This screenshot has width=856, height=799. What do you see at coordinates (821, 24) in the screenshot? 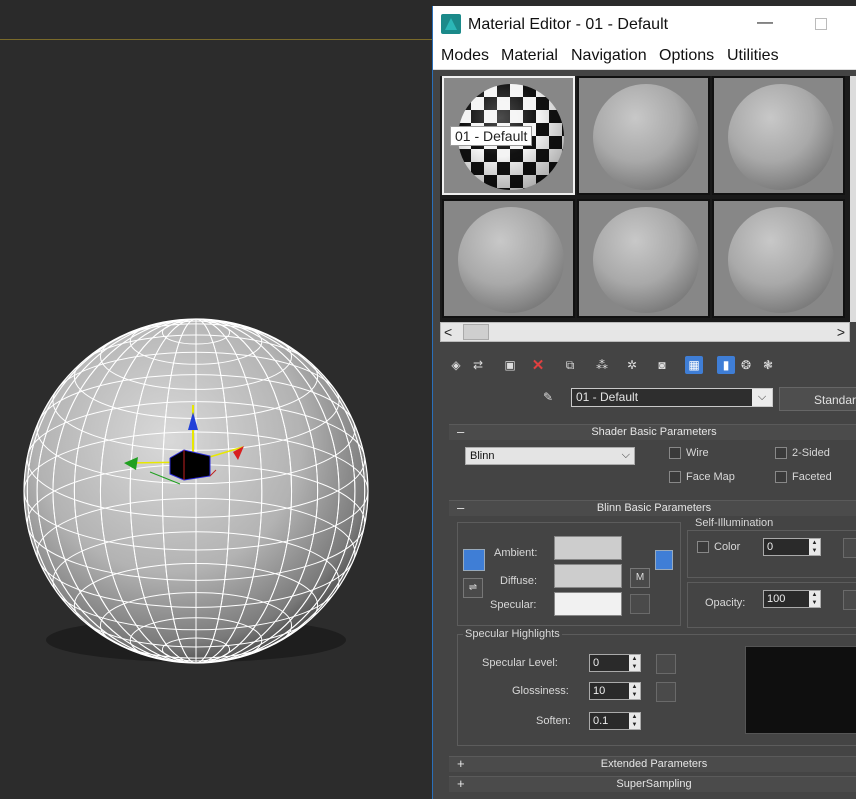
I see `maximize-button` at bounding box center [821, 24].